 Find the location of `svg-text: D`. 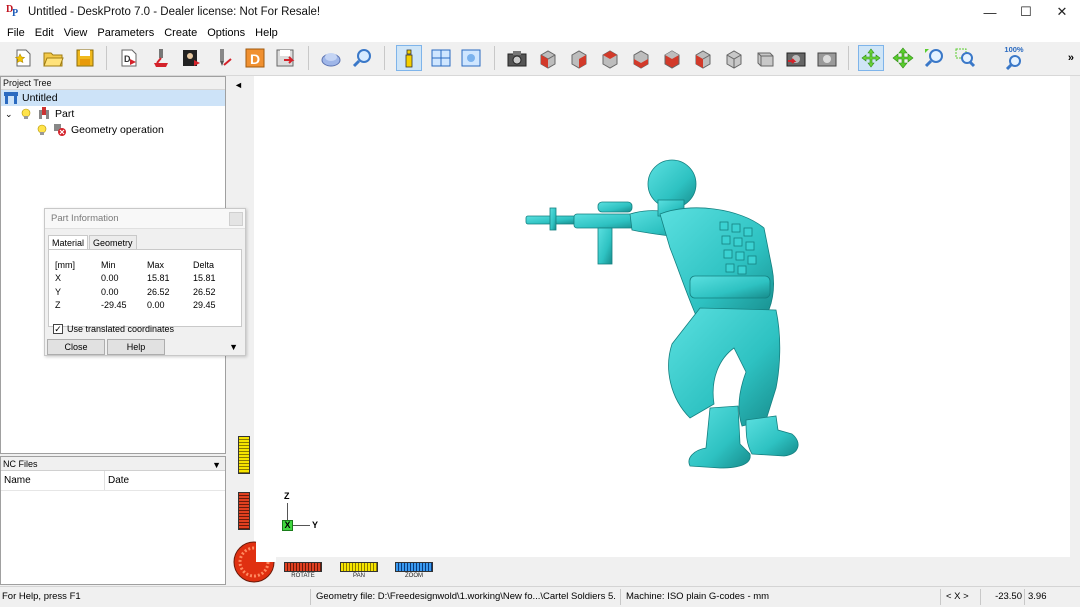

svg-text: D is located at coordinates (127, 59).